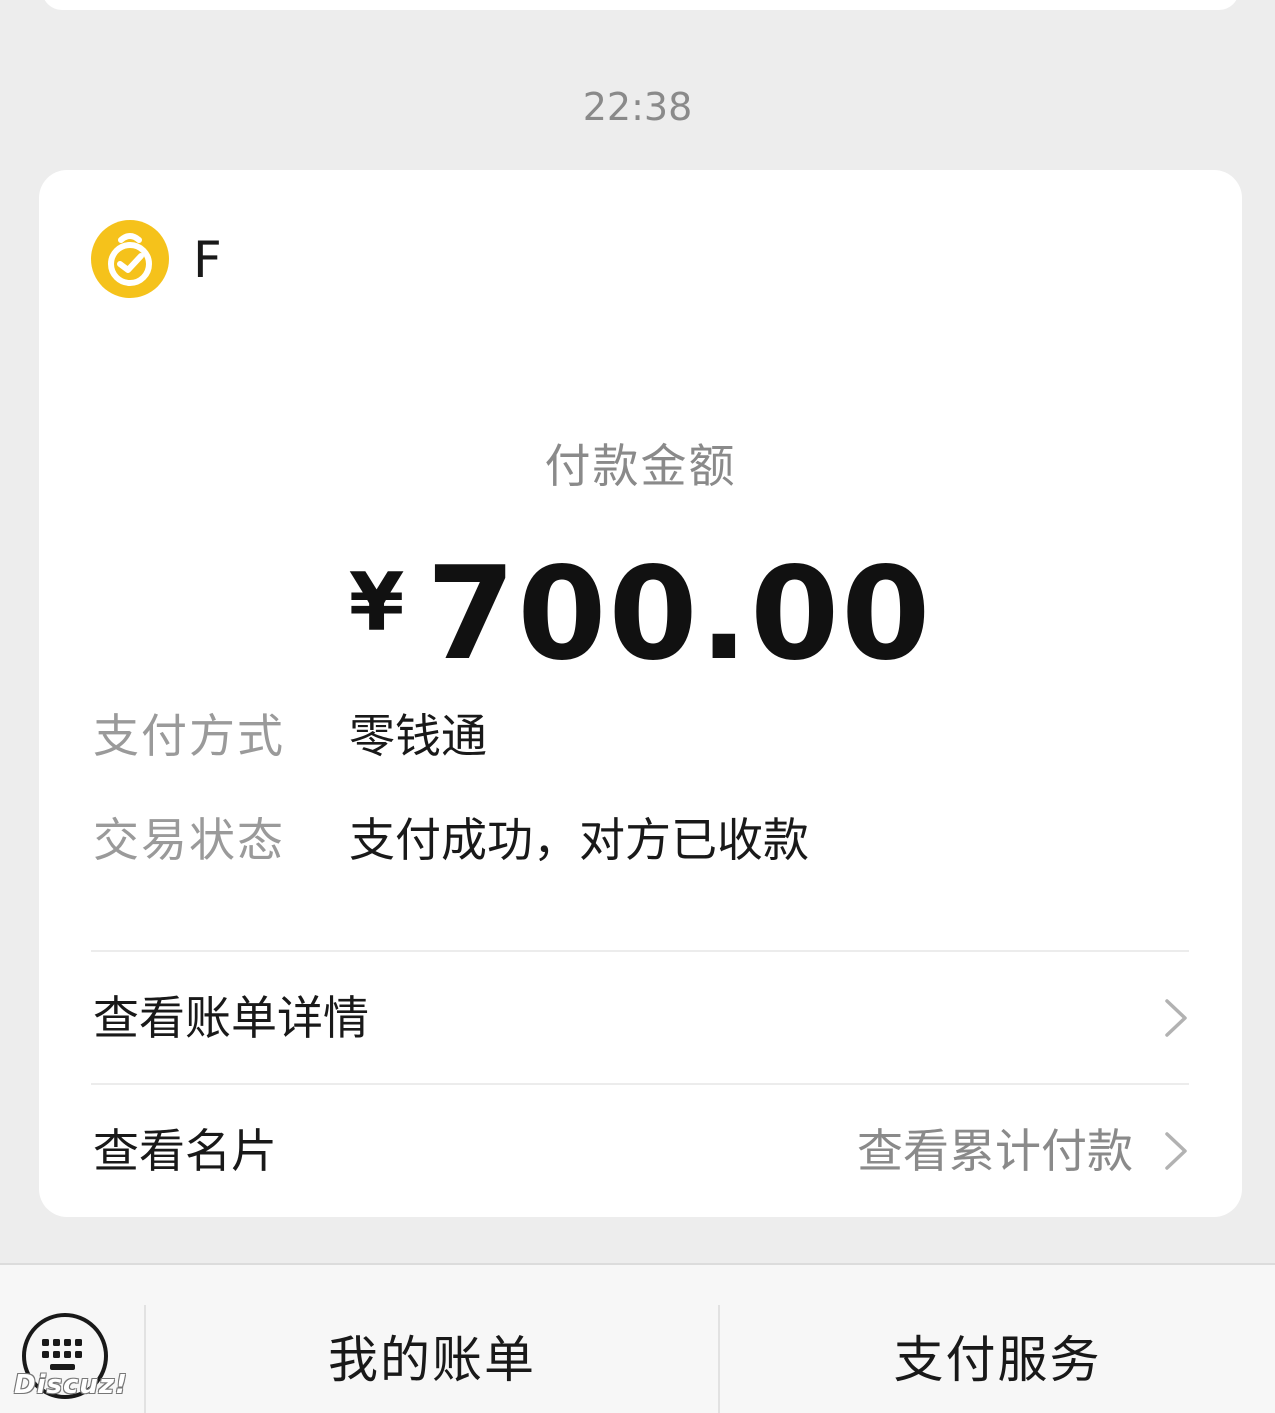 Image resolution: width=1275 pixels, height=1413 pixels. I want to click on payment-services-menu: 支付服务, so click(997, 1360).